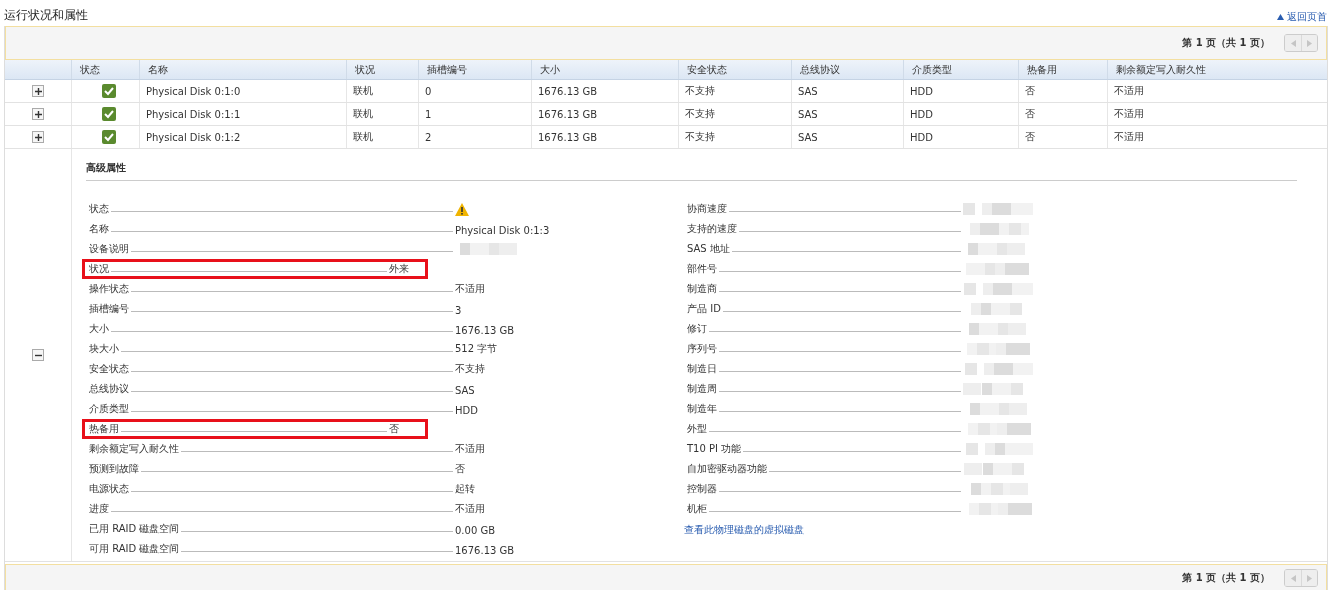  What do you see at coordinates (707, 209) in the screenshot?
I see `property-label: 协商速度` at bounding box center [707, 209].